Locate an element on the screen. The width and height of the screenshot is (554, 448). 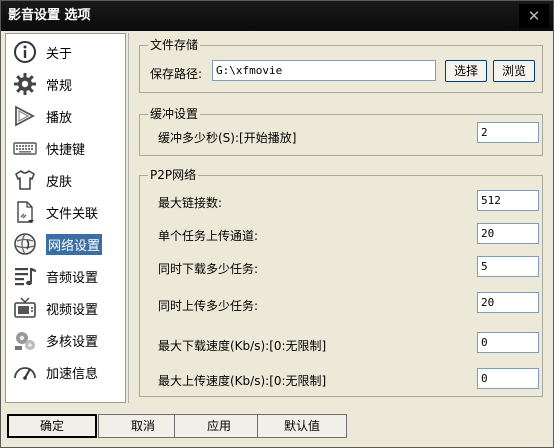
apply-button: 应用 is located at coordinates (219, 426).